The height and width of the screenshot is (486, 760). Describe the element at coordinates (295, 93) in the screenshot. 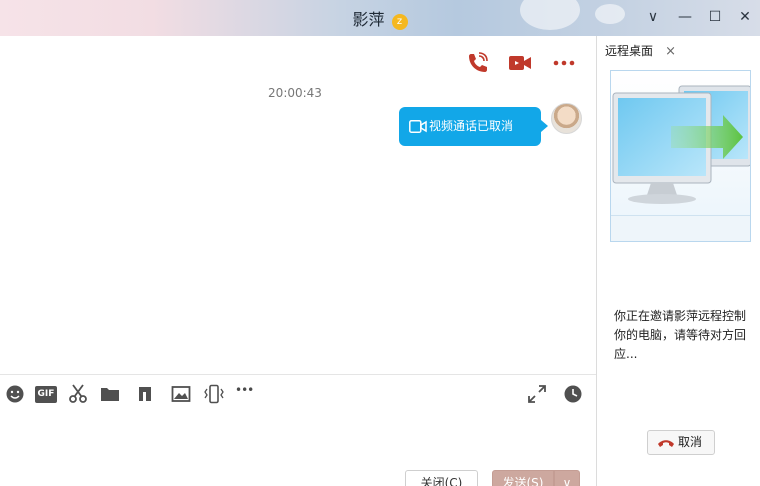

I see `message-timestamp: 20:00:43` at that location.